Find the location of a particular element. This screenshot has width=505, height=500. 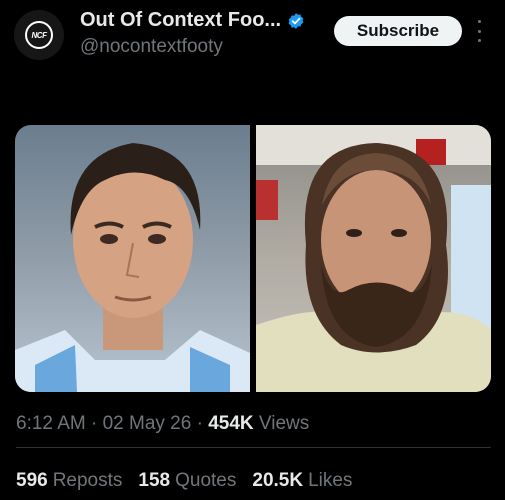

subscribe-button: Subscribe is located at coordinates (398, 31).